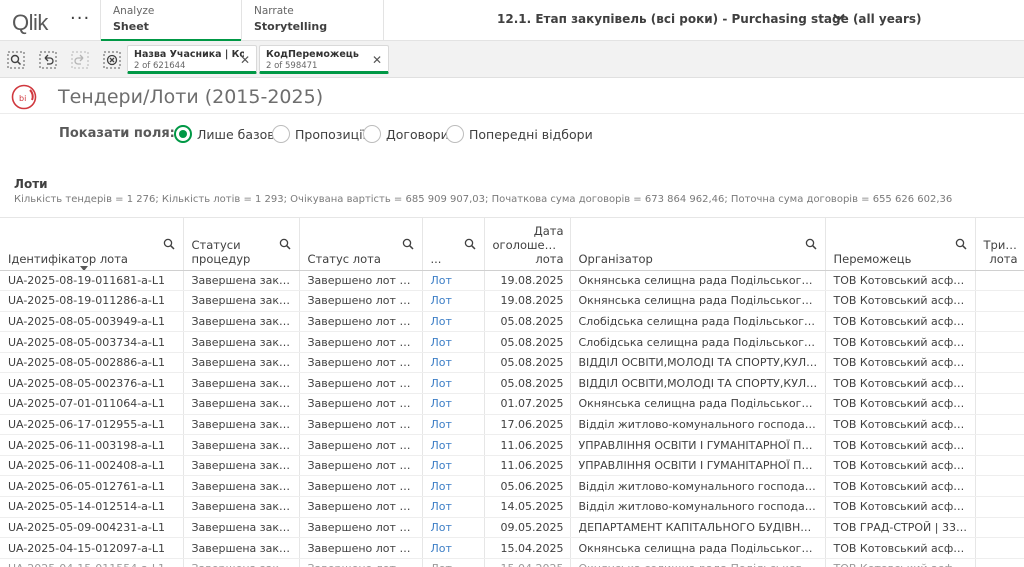 The image size is (1024, 567). What do you see at coordinates (527, 445) in the screenshot?
I see `cell-announce-date: 11.06.2025` at bounding box center [527, 445].